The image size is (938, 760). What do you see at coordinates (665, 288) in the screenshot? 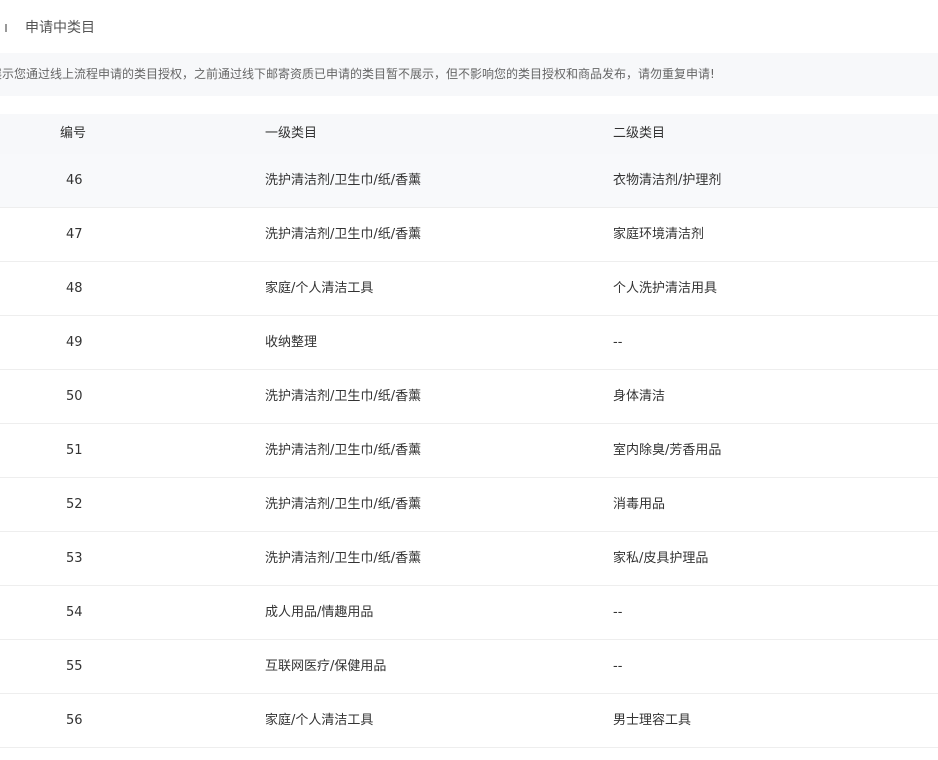
I see `cell-level2: 个人洗护清洁用具` at bounding box center [665, 288].